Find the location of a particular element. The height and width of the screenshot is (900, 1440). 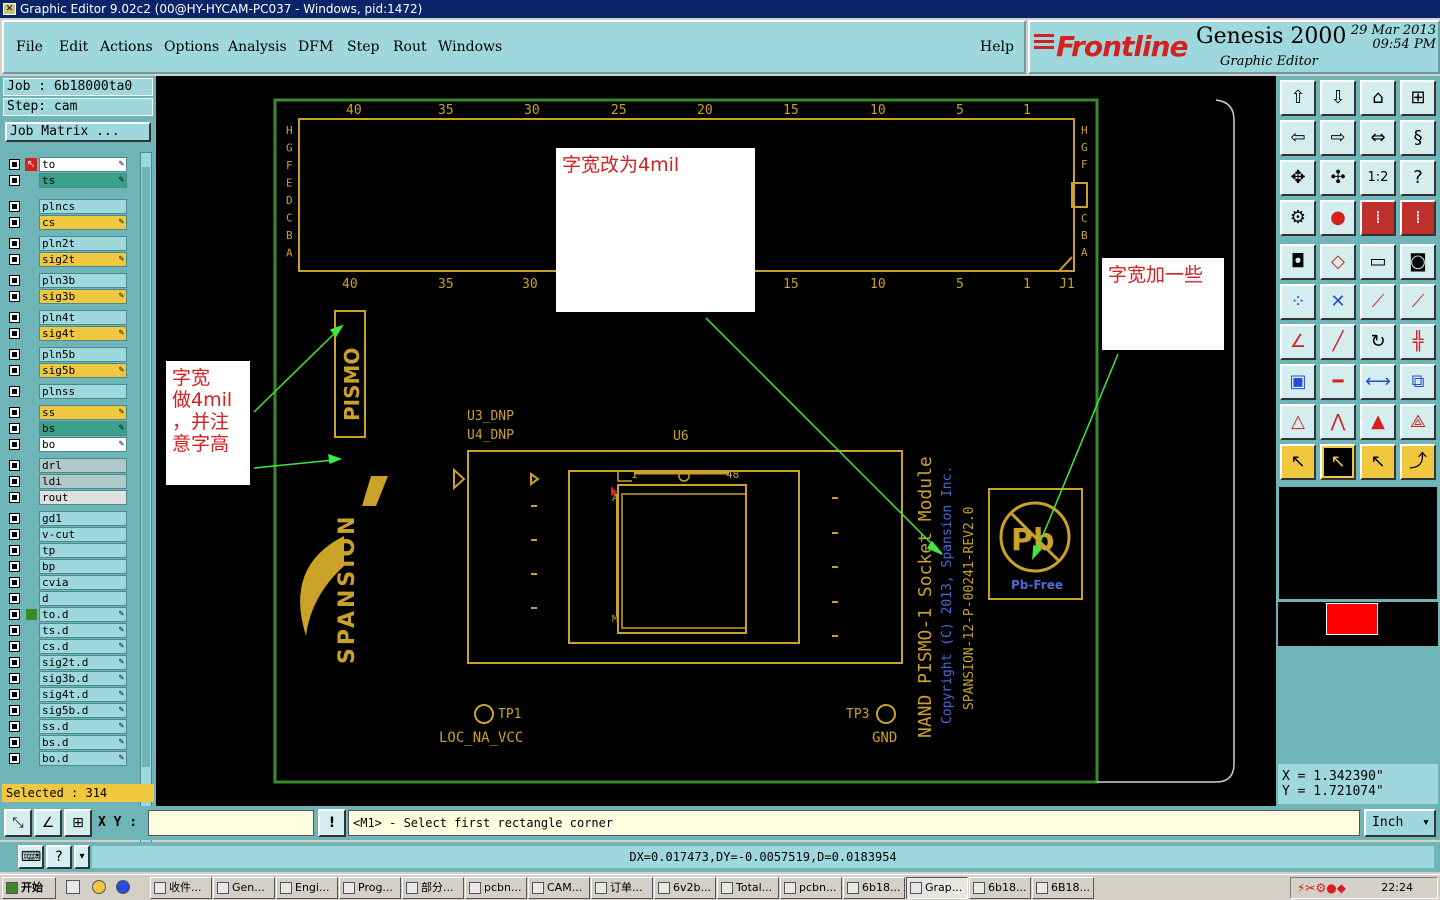

layer-row: cs ✎ is located at coordinates (71, 222).